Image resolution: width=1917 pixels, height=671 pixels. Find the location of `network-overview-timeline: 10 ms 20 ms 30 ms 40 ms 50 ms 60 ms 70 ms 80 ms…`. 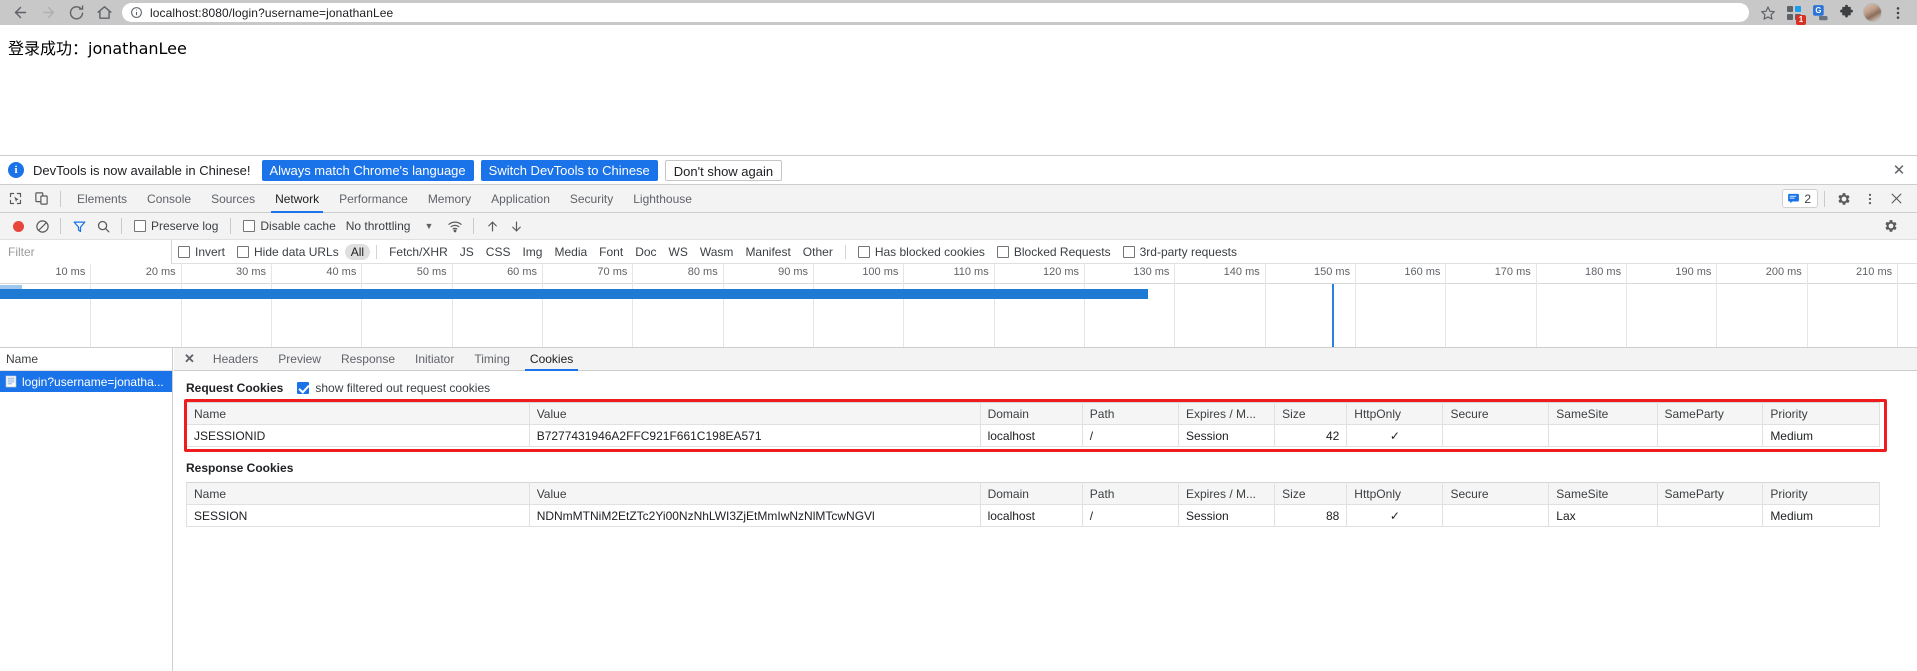

network-overview-timeline: 10 ms 20 ms 30 ms 40 ms 50 ms 60 ms 70 ms 80 ms… is located at coordinates (958, 306).